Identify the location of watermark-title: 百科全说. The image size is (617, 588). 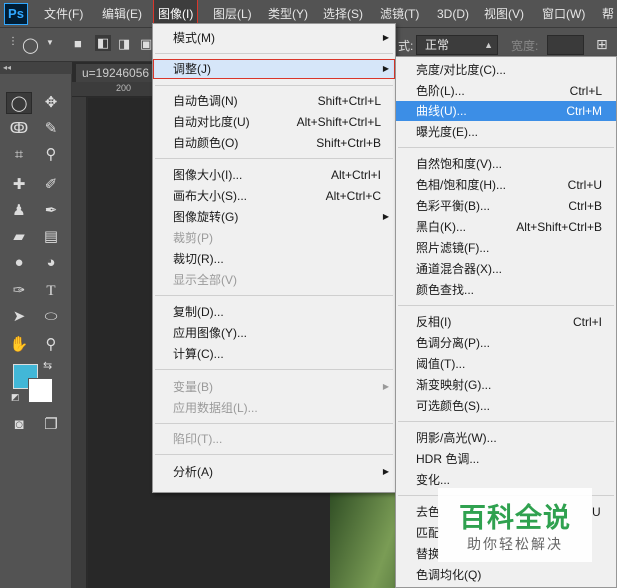
(515, 518).